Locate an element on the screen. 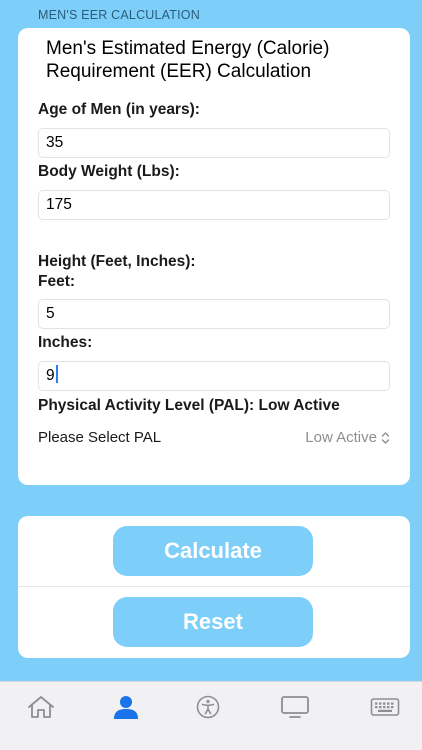 The image size is (422, 750). text-caret is located at coordinates (56, 374).